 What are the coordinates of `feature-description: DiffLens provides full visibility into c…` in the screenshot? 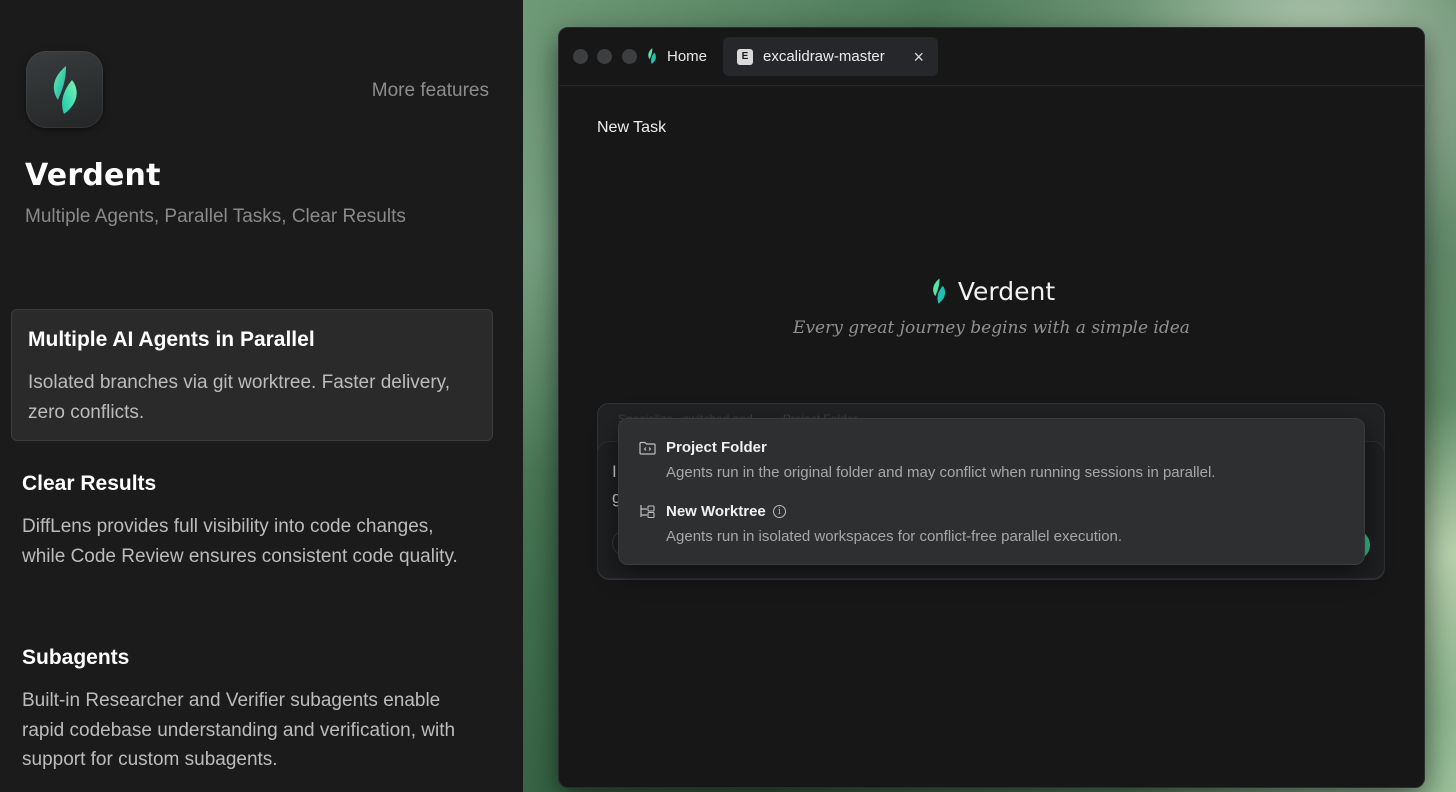 It's located at (240, 541).